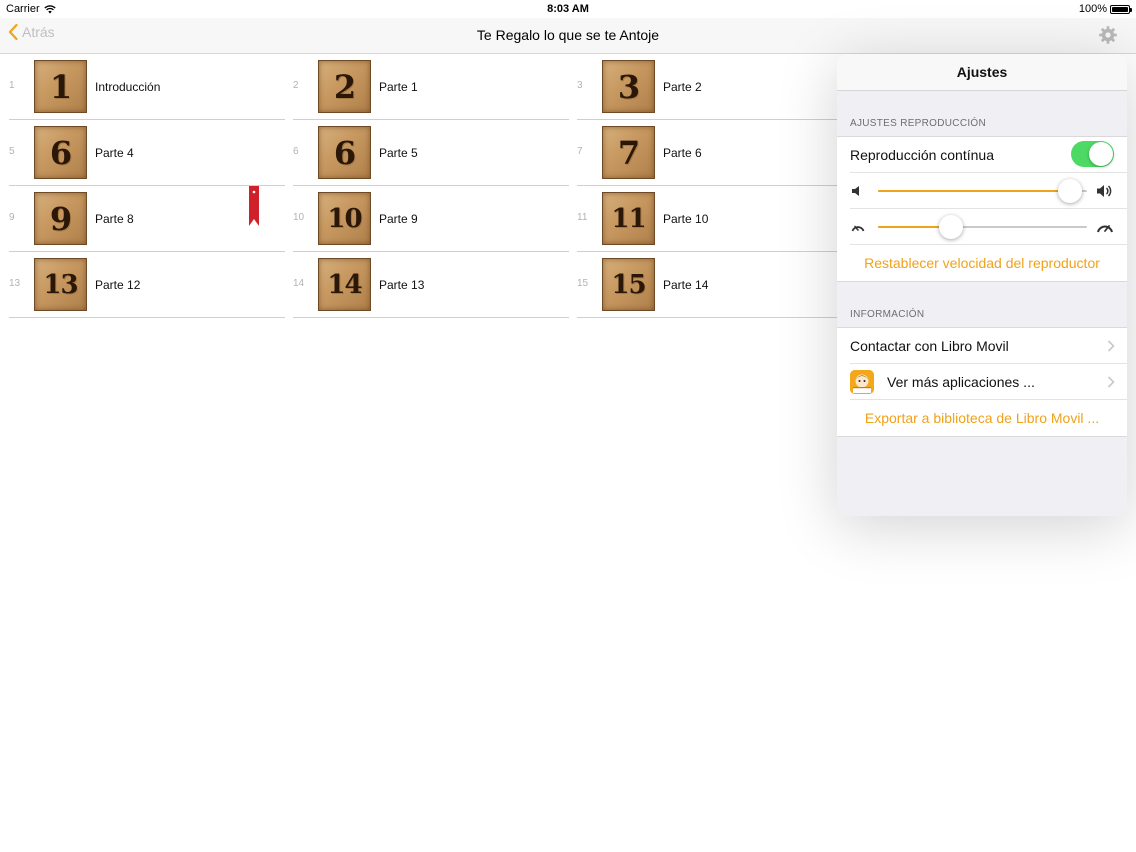  Describe the element at coordinates (128, 87) in the screenshot. I see `chapter-label: Introducción` at that location.